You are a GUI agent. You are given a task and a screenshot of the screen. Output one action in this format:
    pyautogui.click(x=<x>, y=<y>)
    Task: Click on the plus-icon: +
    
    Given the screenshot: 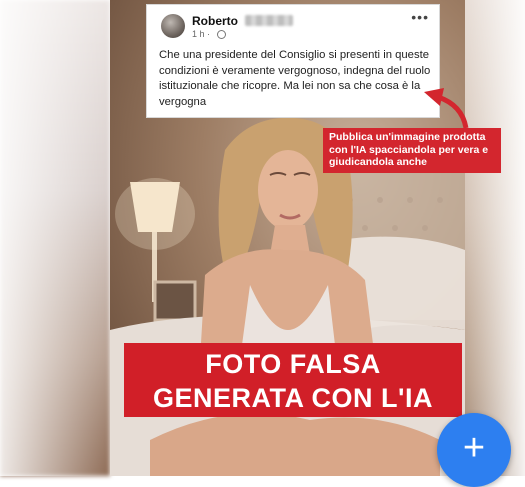 What is the action you would take?
    pyautogui.click(x=474, y=448)
    